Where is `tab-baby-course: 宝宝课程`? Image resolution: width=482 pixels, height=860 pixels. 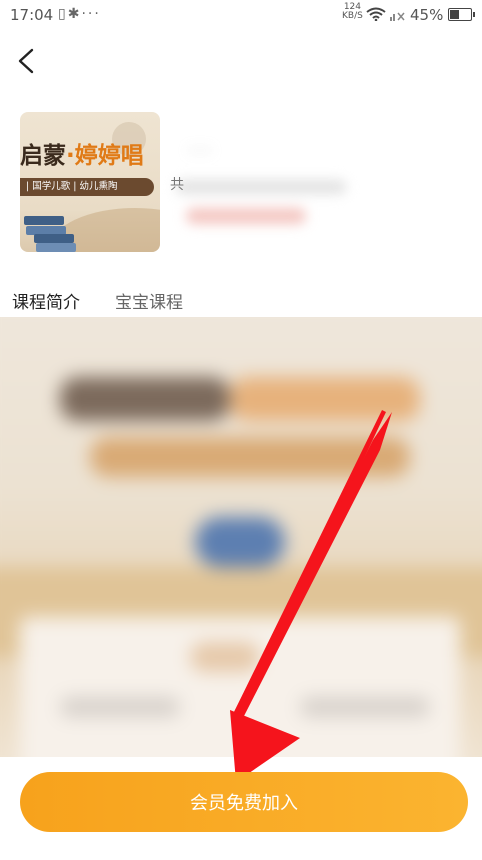 tab-baby-course: 宝宝课程 is located at coordinates (149, 300).